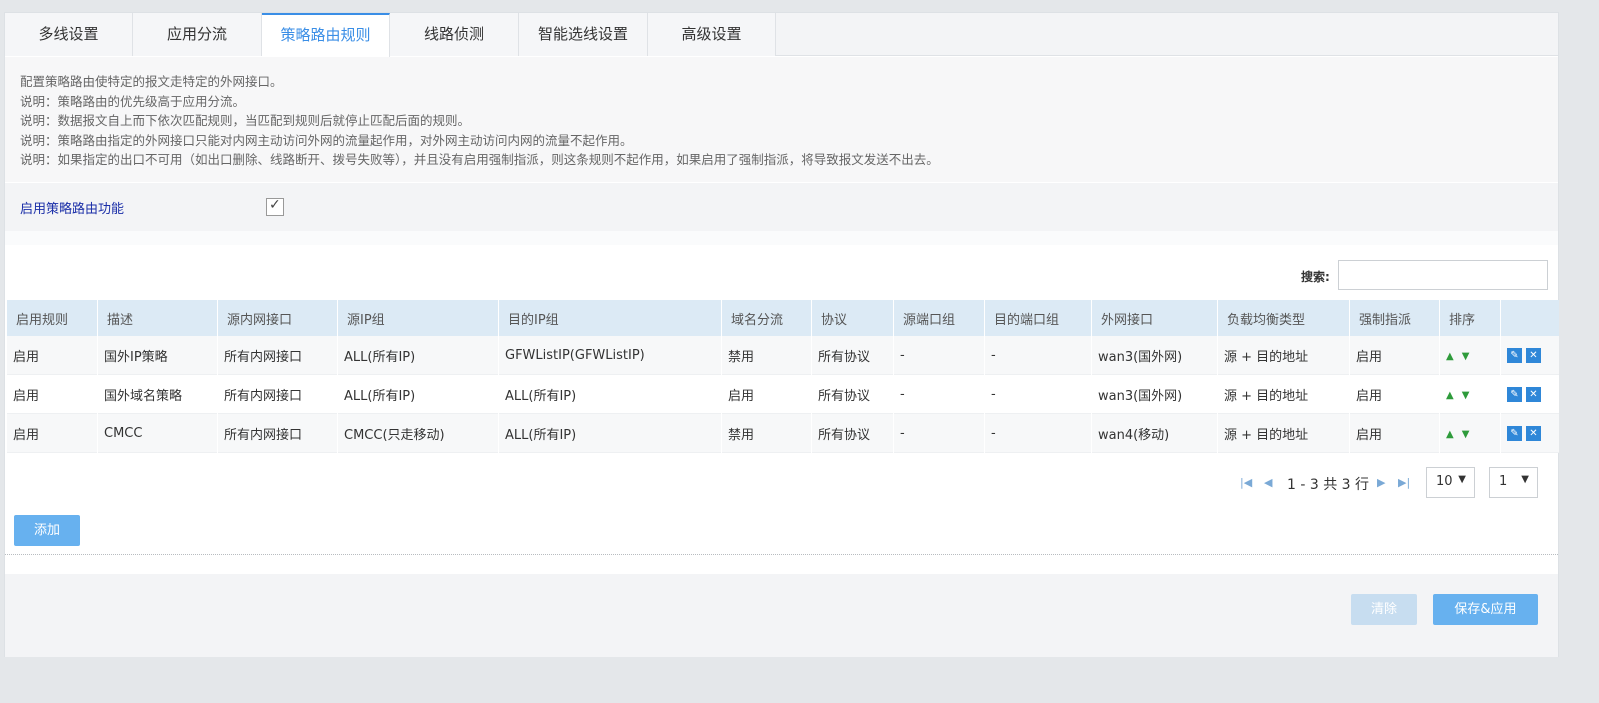 This screenshot has height=703, width=1599. I want to click on footer-bar: 清除 保存&应用, so click(781, 615).